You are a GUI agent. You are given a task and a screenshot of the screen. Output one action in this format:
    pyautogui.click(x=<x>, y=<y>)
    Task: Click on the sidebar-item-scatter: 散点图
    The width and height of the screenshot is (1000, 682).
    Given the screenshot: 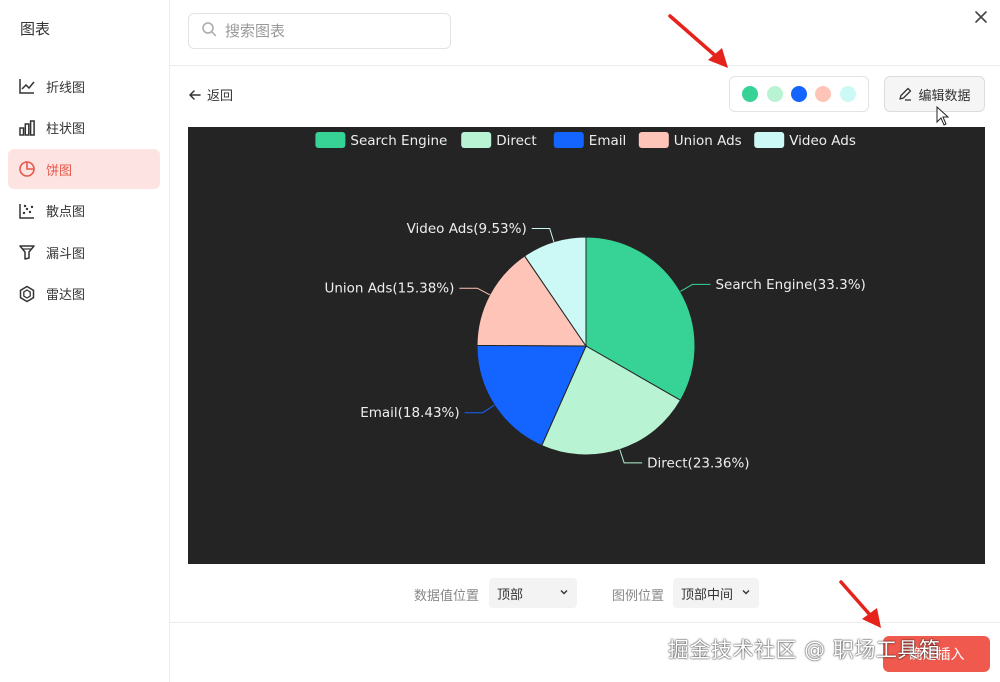 What is the action you would take?
    pyautogui.click(x=84, y=211)
    